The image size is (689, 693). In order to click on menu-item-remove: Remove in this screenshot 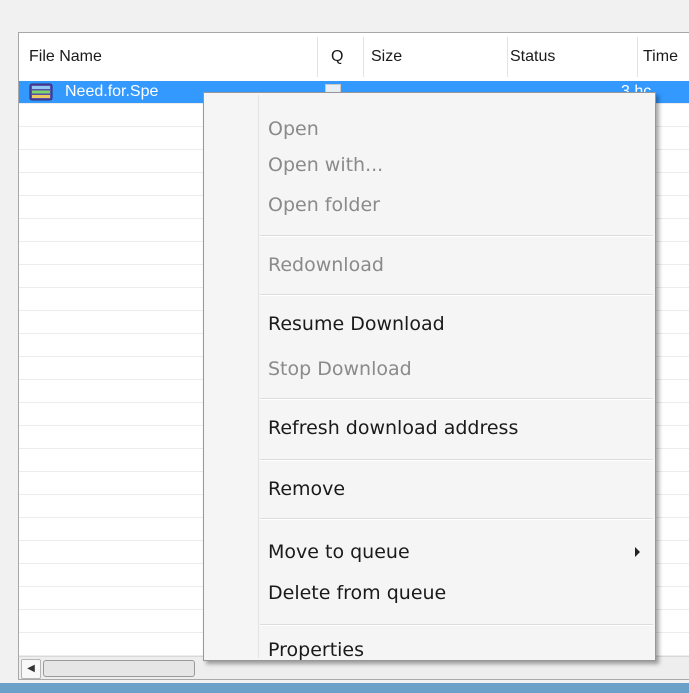, I will do `click(306, 489)`.